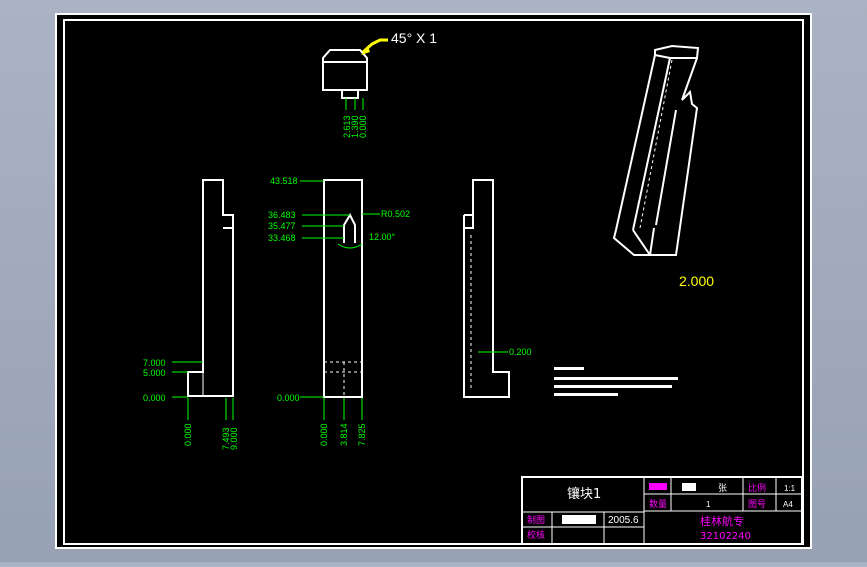 Image resolution: width=867 pixels, height=567 pixels. I want to click on left-label-2: 5.000, so click(154, 373).